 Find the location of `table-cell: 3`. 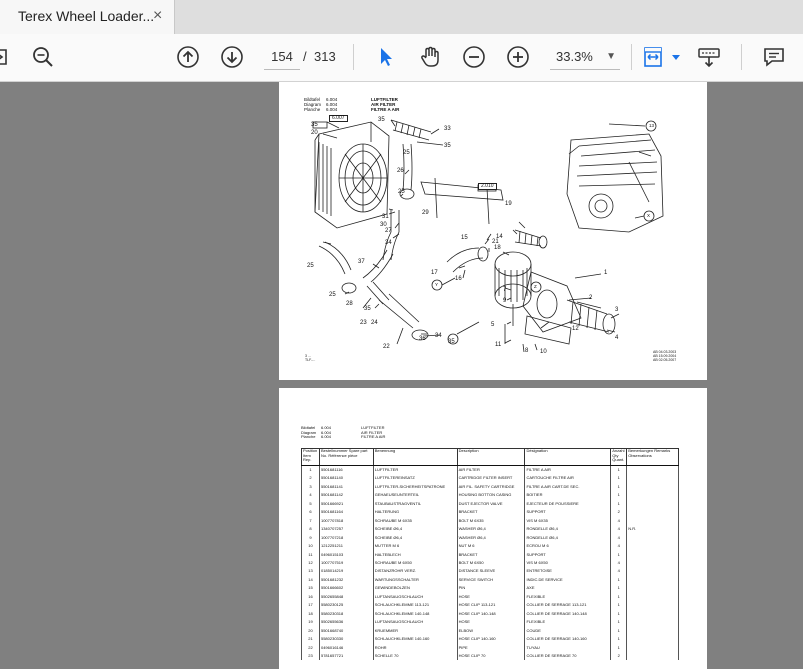

table-cell: 3 is located at coordinates (310, 487).